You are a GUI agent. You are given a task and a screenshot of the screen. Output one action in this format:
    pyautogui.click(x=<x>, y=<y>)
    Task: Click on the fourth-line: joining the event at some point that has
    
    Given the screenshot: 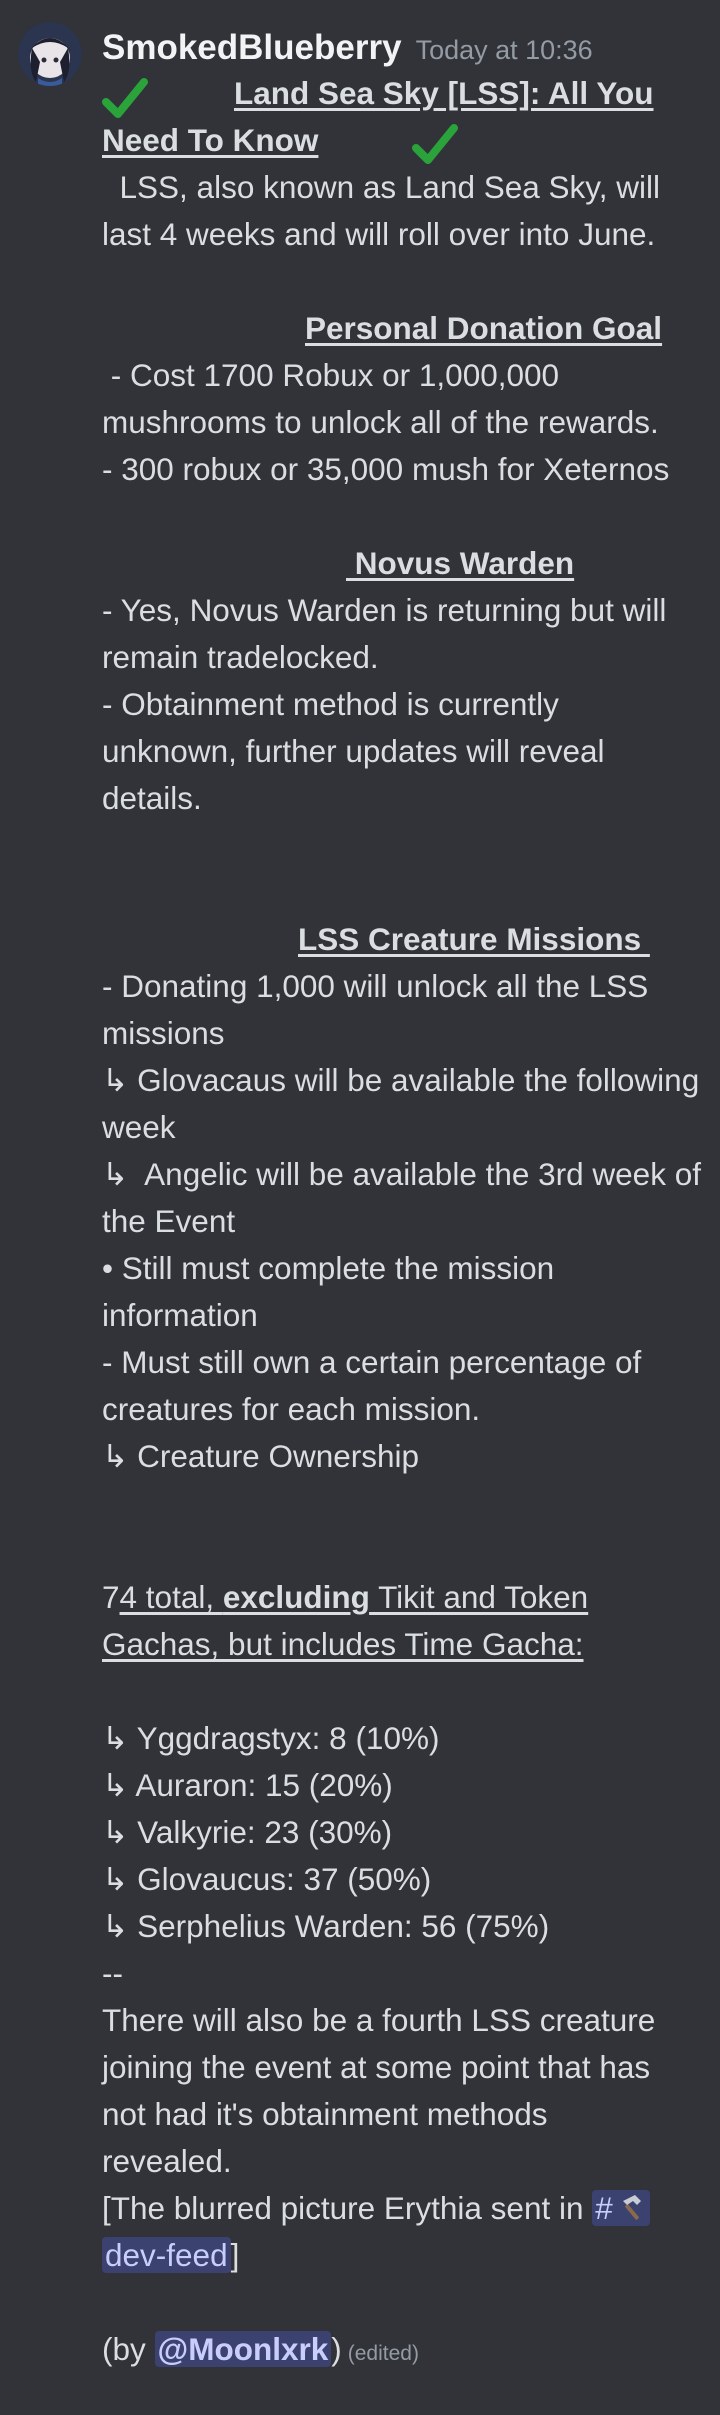 What is the action you would take?
    pyautogui.click(x=376, y=2067)
    